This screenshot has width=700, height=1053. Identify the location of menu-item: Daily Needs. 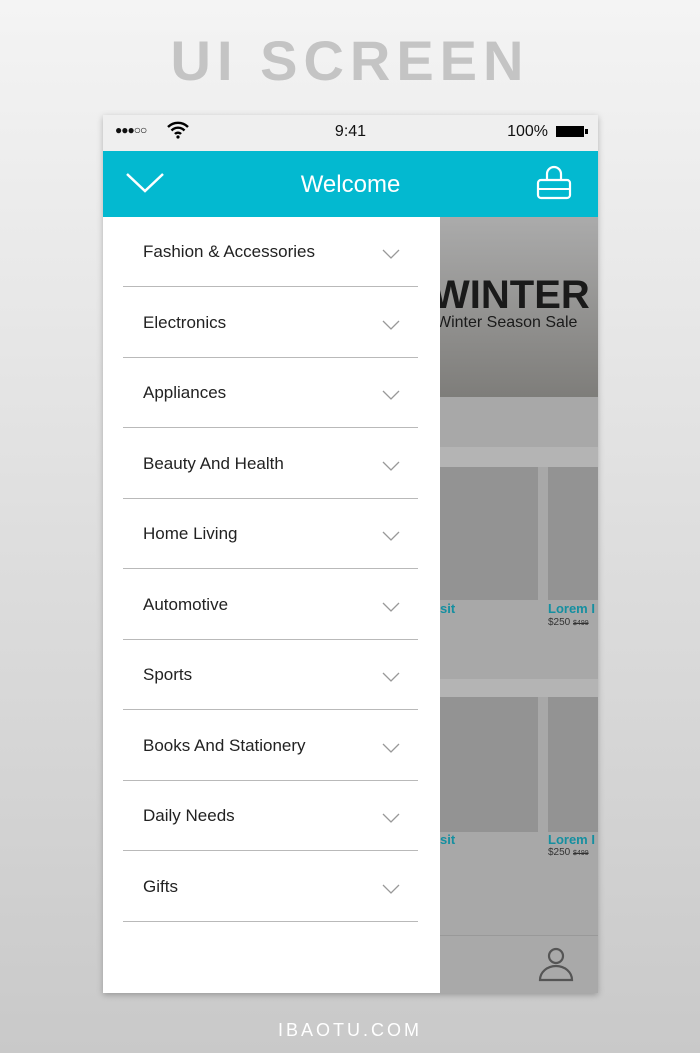
(270, 816).